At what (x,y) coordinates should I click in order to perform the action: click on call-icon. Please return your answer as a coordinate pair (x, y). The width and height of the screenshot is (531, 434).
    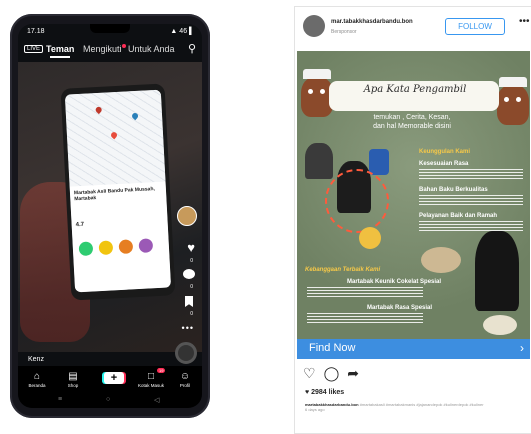
    Looking at the image, I should click on (106, 248).